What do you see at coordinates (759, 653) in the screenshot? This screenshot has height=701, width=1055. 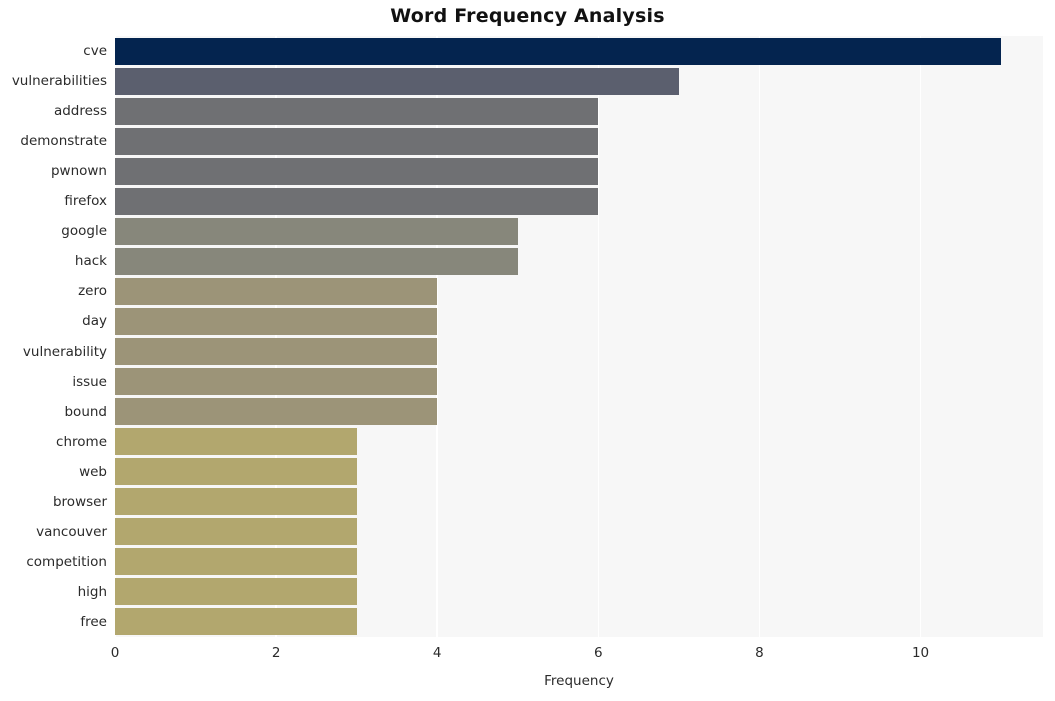 I see `x-tick-label-8: 8` at bounding box center [759, 653].